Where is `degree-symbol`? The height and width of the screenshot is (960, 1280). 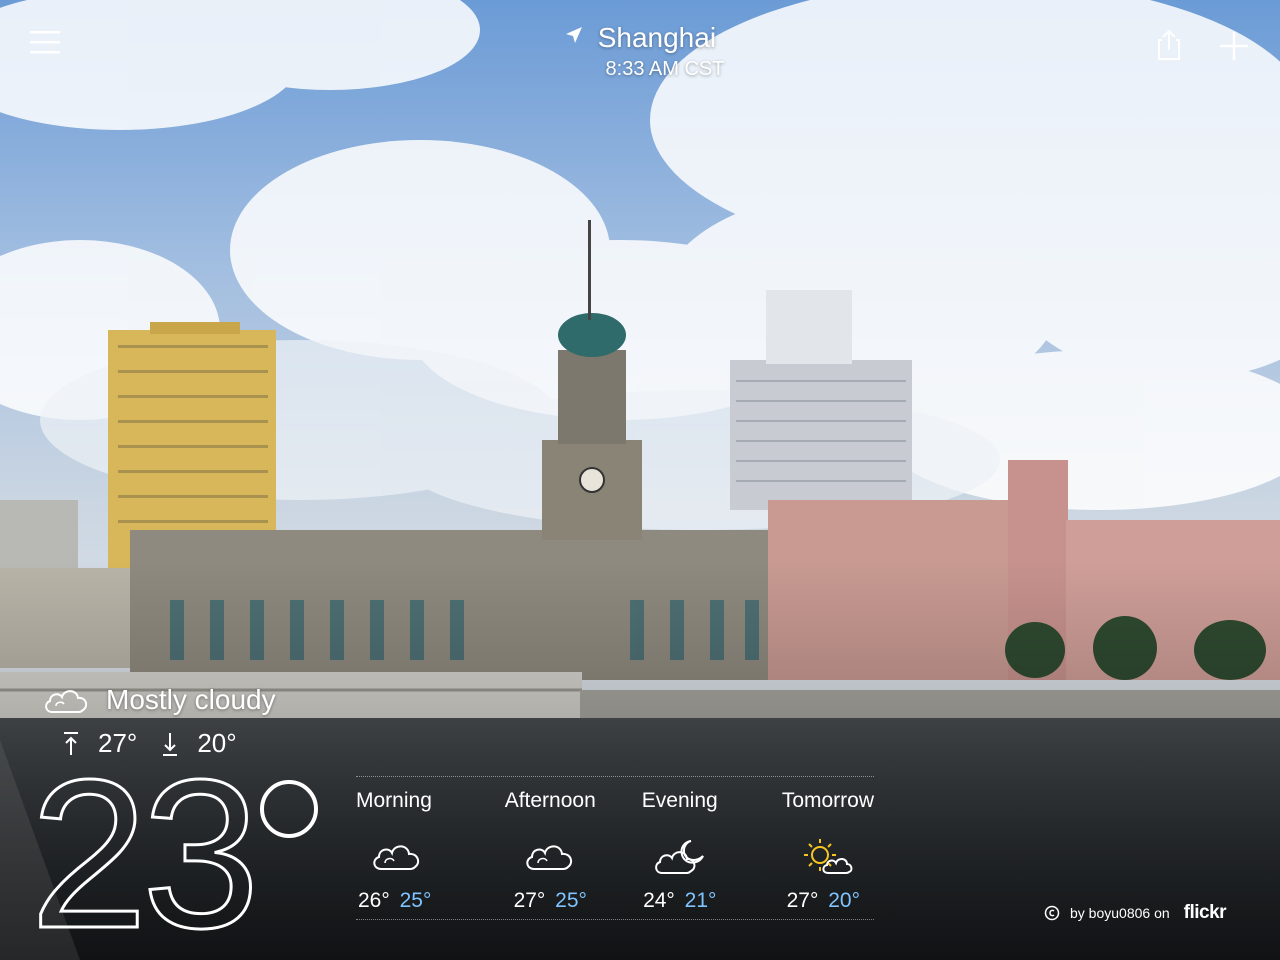 degree-symbol is located at coordinates (289, 809).